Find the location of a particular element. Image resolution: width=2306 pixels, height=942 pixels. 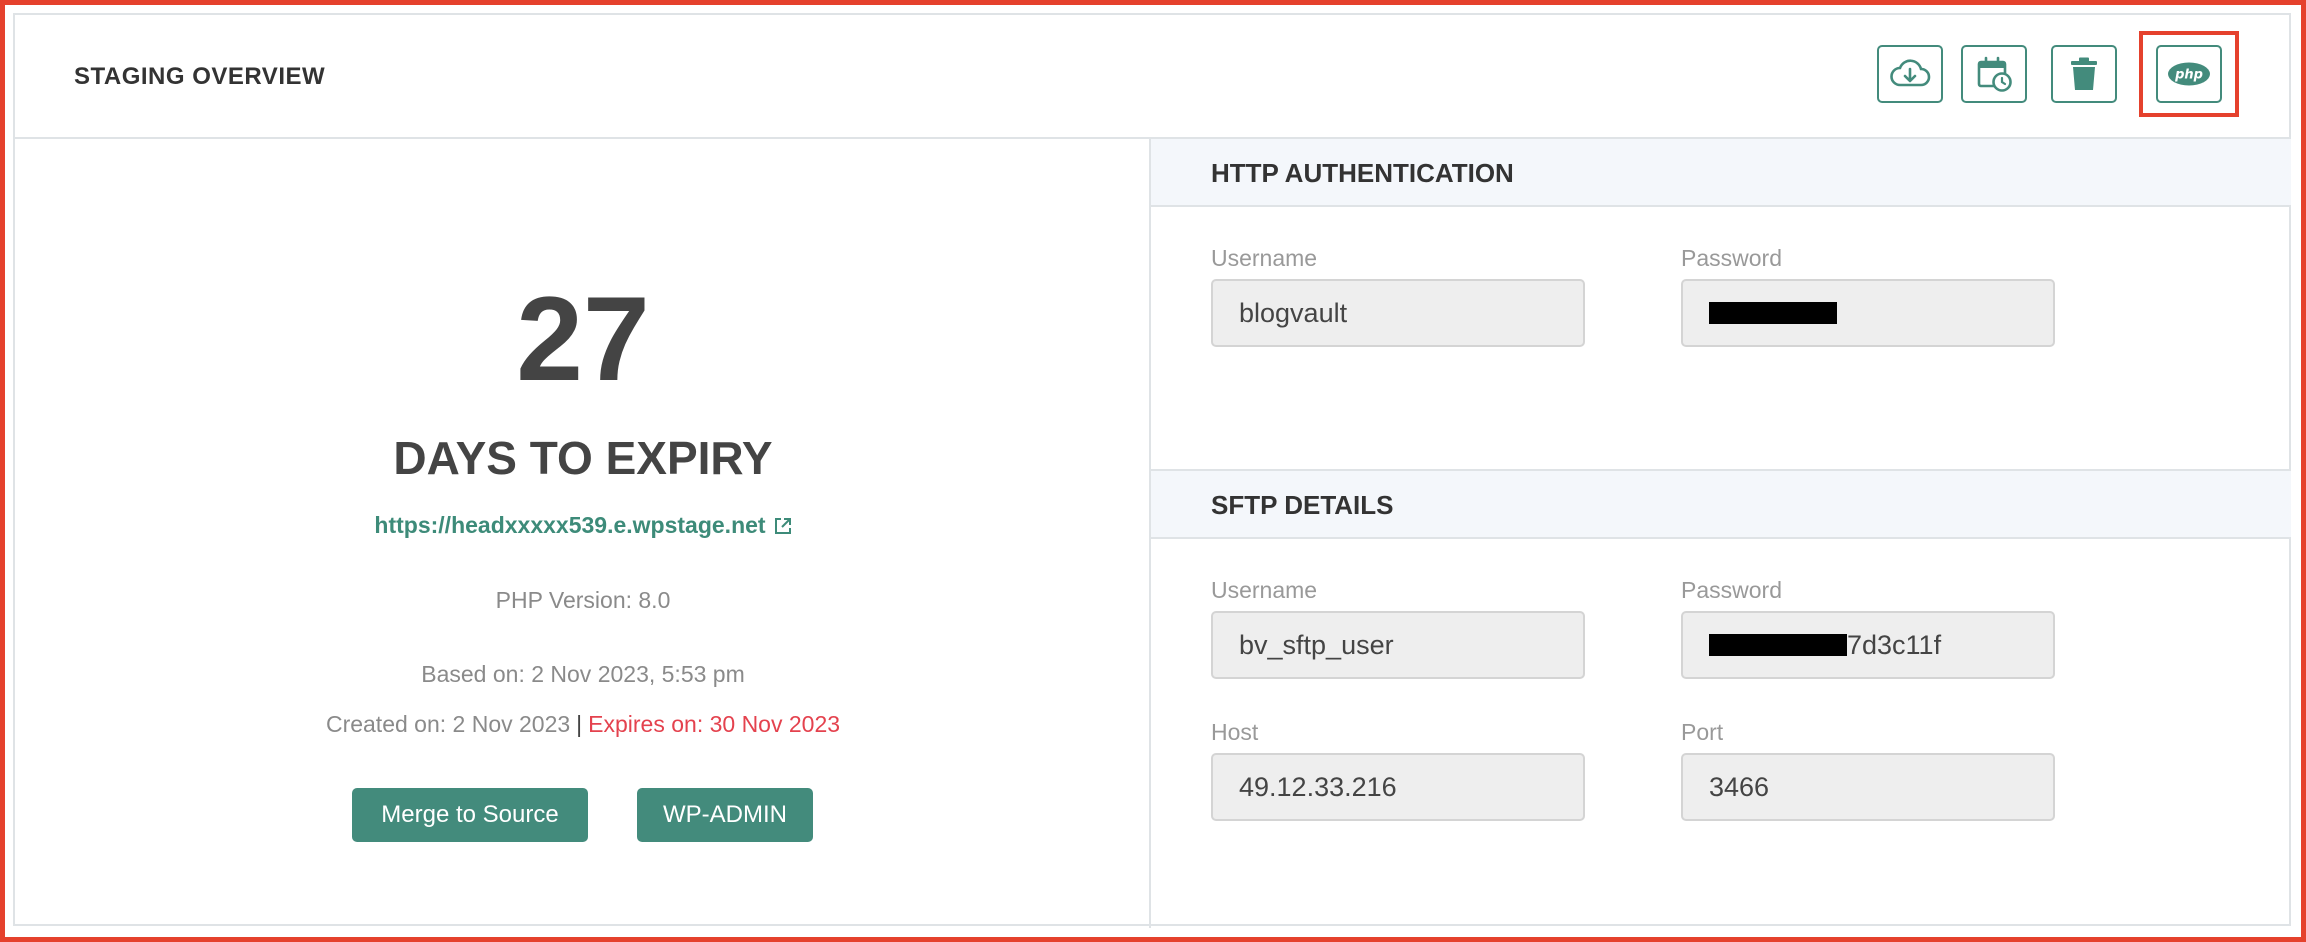

sftp-details-header: SFTP DETAILS is located at coordinates (1721, 504).